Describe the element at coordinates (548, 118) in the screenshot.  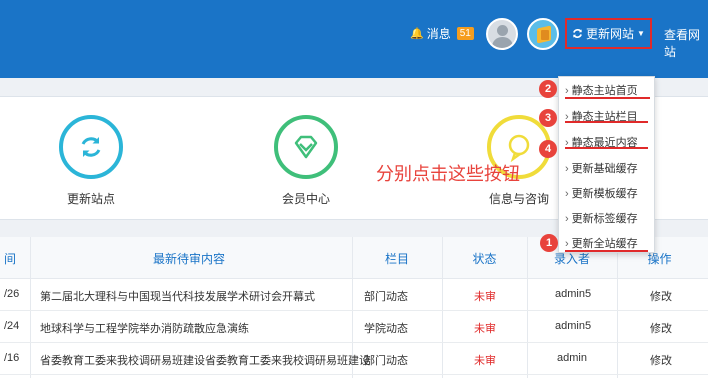
I see `step-marker: 3` at that location.